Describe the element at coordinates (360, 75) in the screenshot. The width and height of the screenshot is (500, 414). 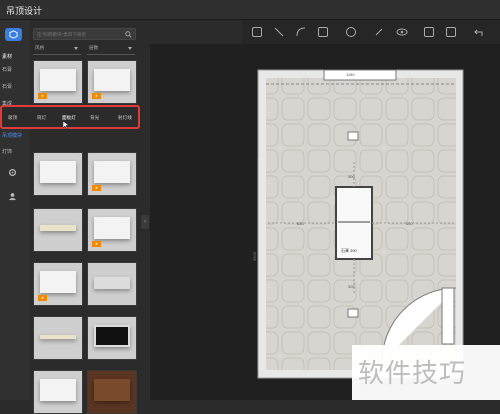
I see `door-opening` at that location.